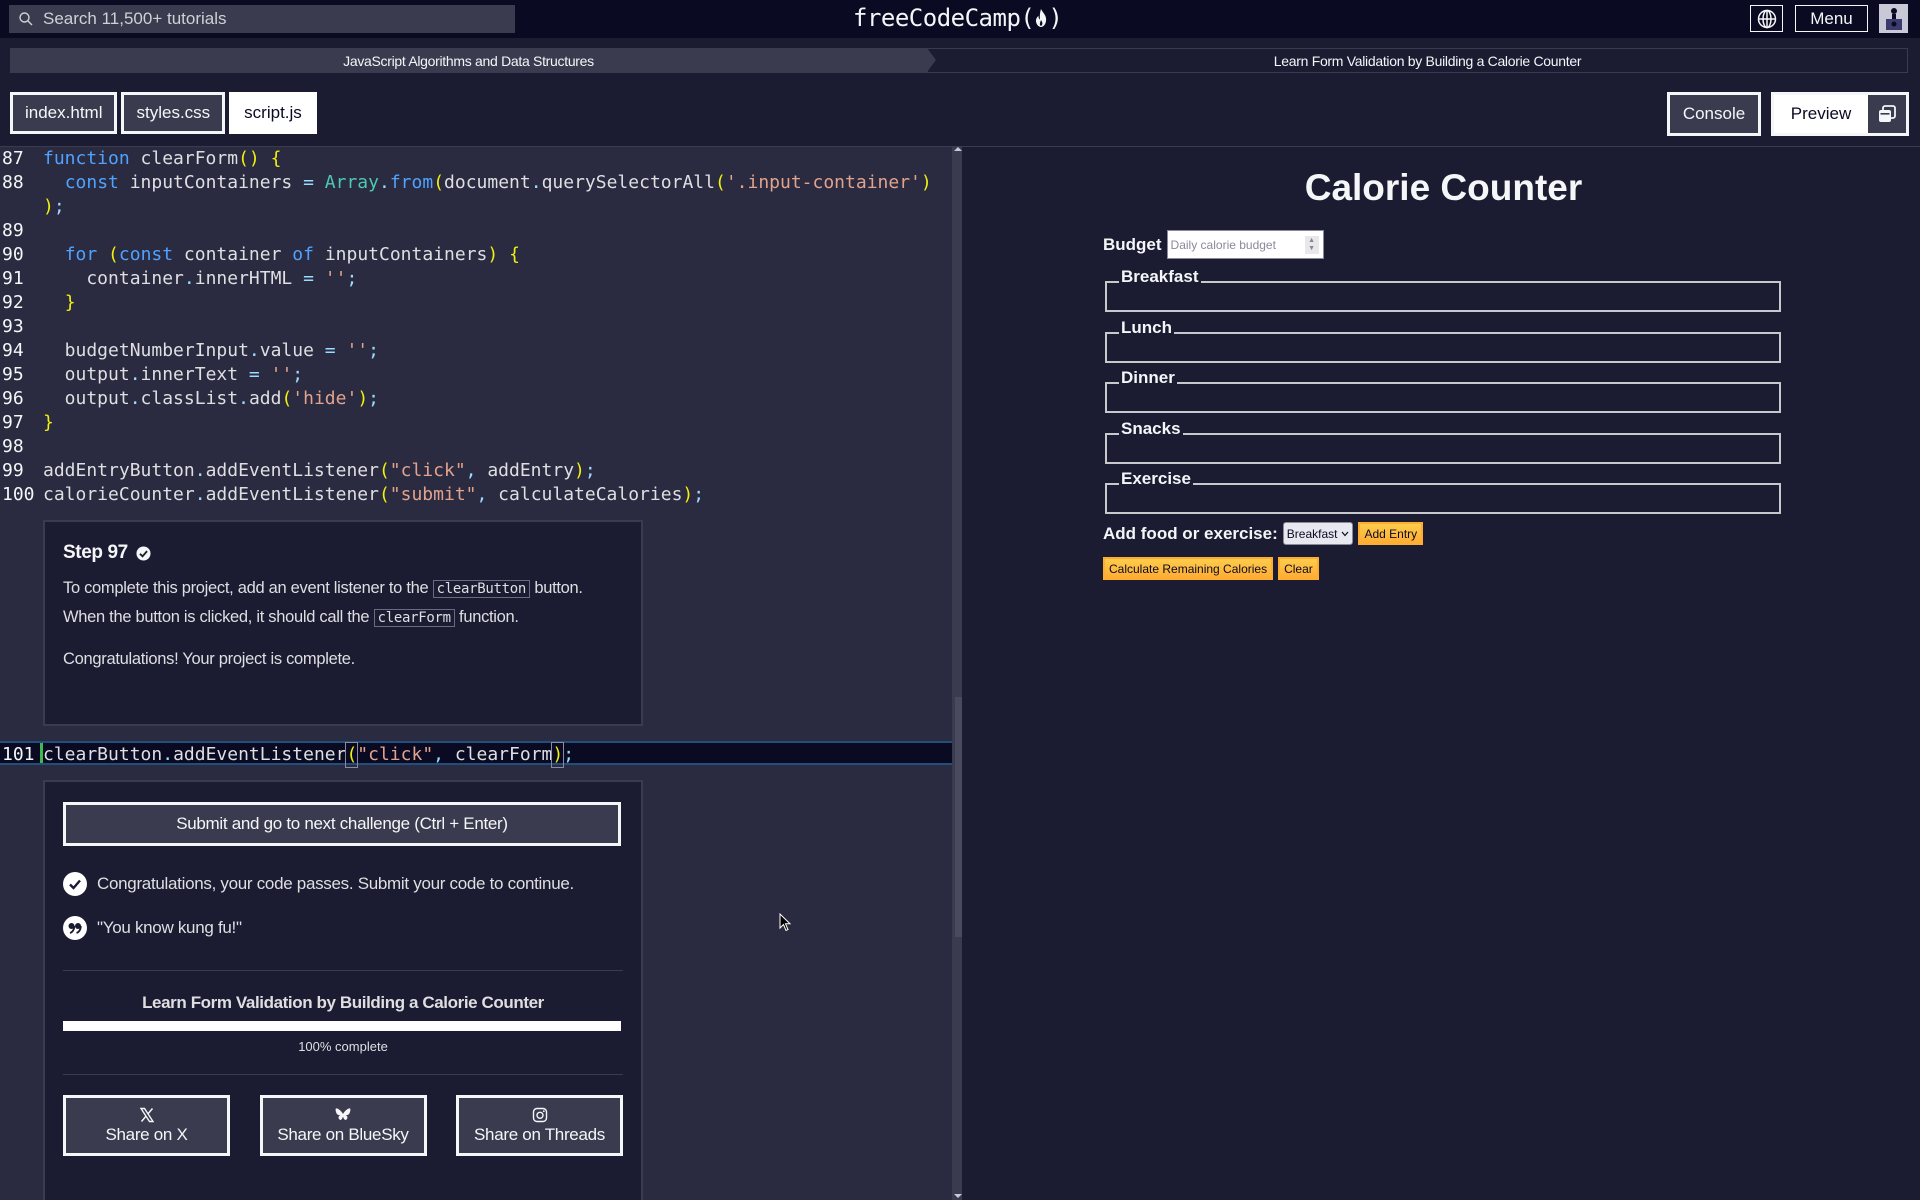  I want to click on add-entry-button: Add Entry, so click(1391, 533).